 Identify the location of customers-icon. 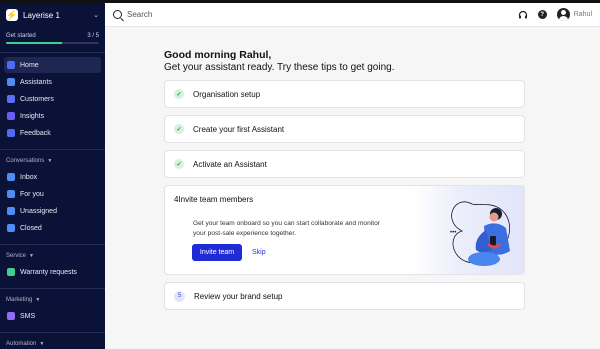
(11, 99).